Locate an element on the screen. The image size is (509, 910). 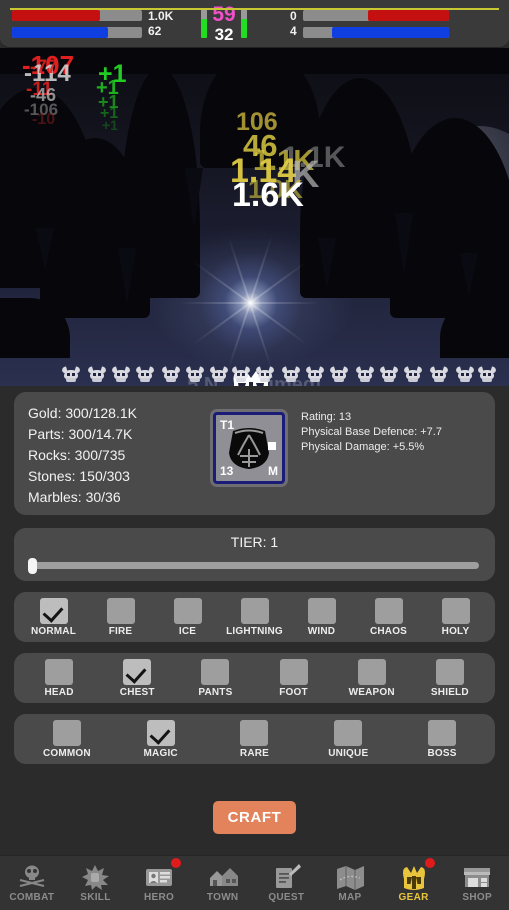
tier-slider-thumb is located at coordinates (32, 566).